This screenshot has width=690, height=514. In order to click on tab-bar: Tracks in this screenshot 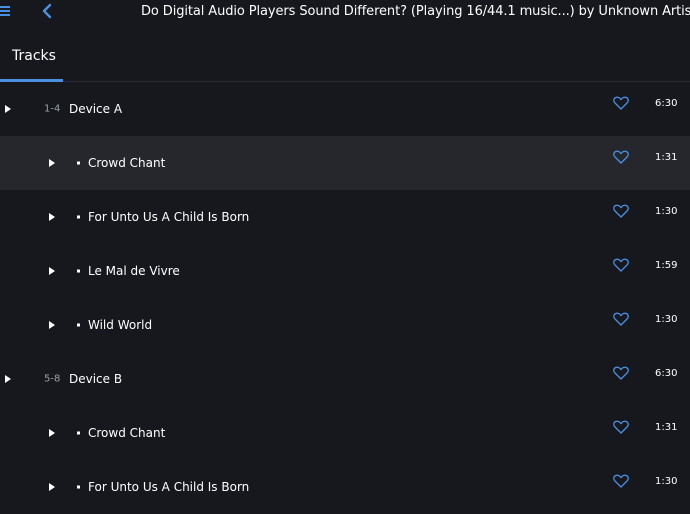, I will do `click(345, 54)`.